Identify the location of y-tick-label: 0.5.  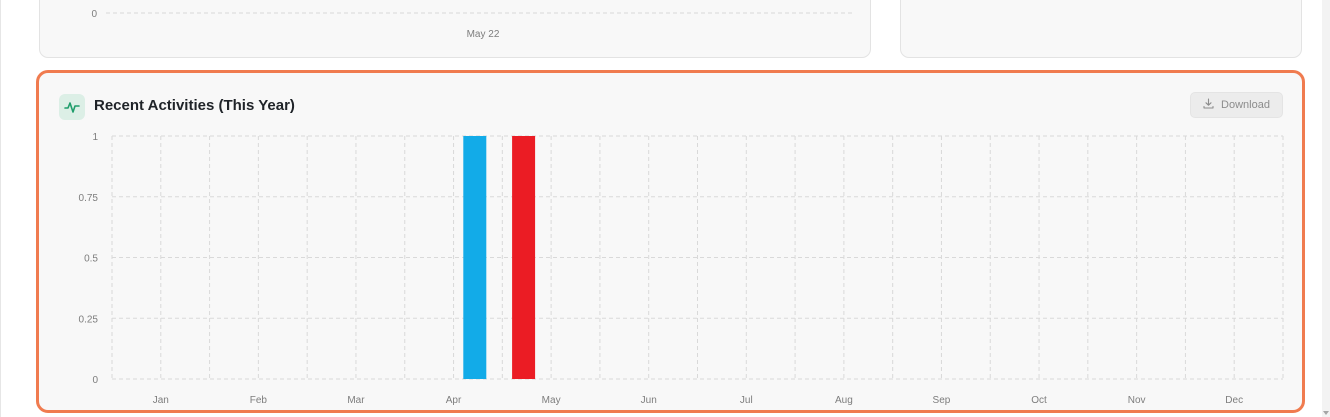
(91, 259).